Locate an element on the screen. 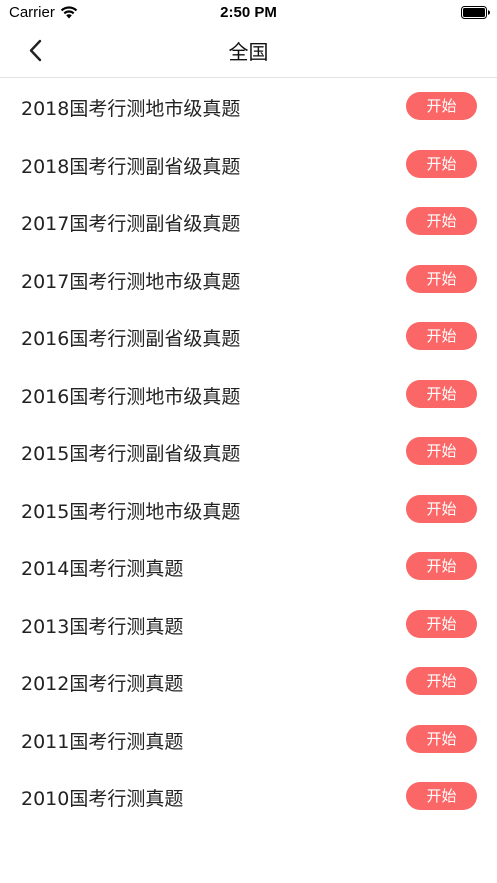 This screenshot has height=883, width=497. status-bar: Carrier 2:50 PM is located at coordinates (248, 13).